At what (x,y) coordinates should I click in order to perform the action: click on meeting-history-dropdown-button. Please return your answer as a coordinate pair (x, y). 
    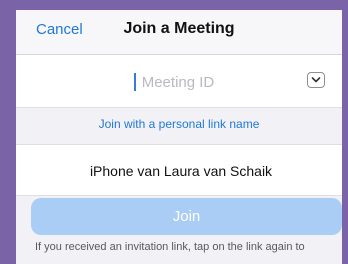
    Looking at the image, I should click on (316, 80).